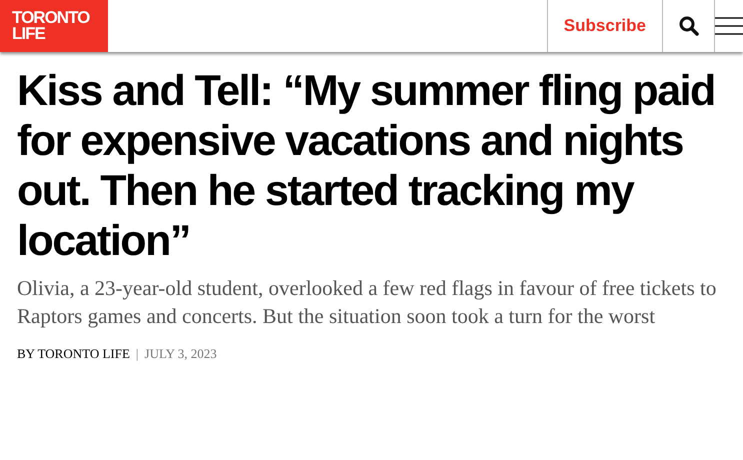  Describe the element at coordinates (604, 26) in the screenshot. I see `subscribe-link: Subscribe` at that location.